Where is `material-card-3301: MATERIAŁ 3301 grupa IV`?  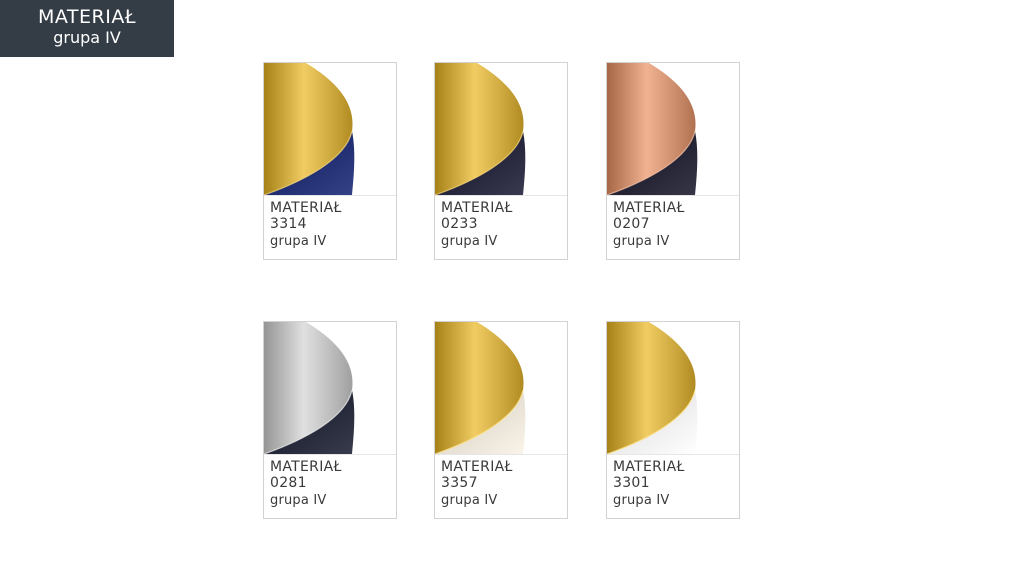
material-card-3301: MATERIAŁ 3301 grupa IV is located at coordinates (673, 420).